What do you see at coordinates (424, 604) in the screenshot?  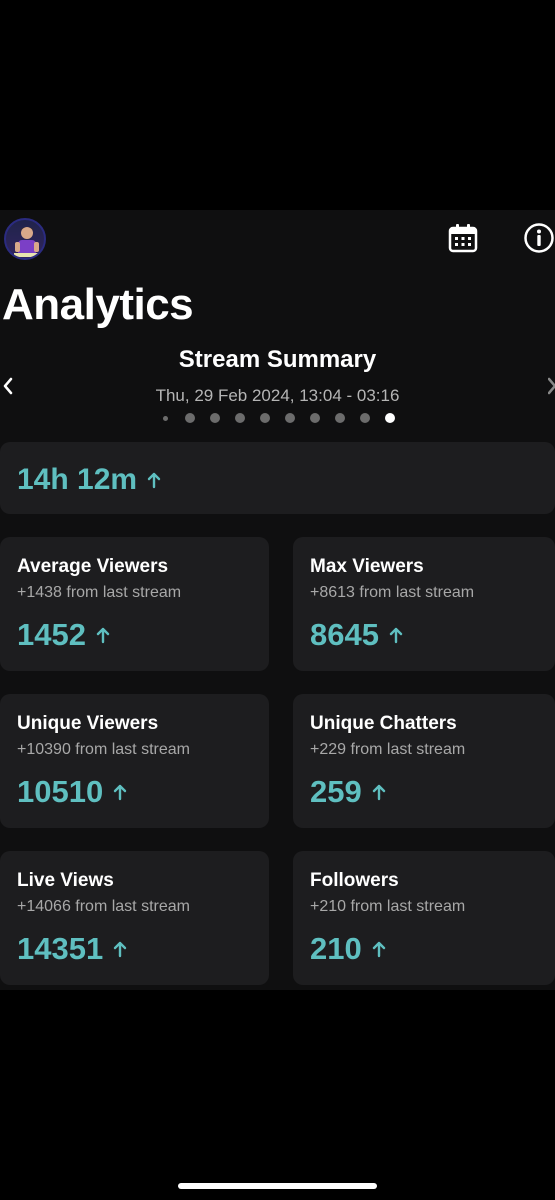 I see `stat-card: Max Viewers +8613 from last stream 8645` at bounding box center [424, 604].